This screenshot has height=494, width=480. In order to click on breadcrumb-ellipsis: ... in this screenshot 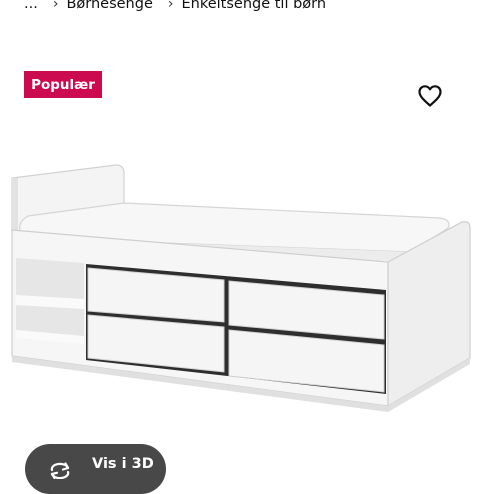, I will do `click(31, 6)`.